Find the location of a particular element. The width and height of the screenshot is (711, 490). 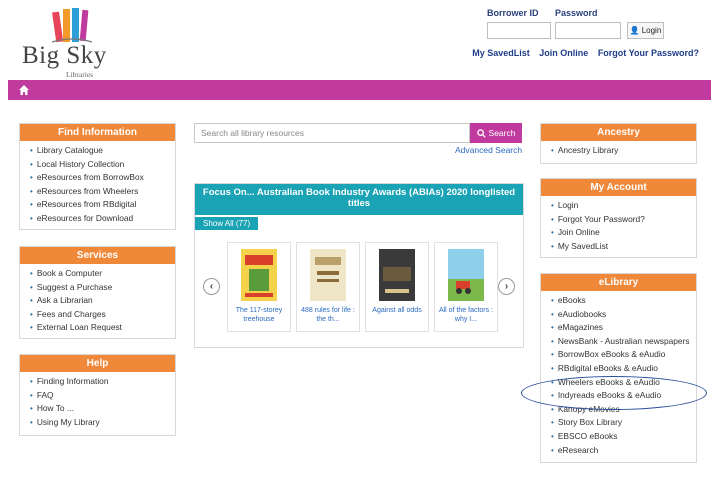

my-account-heading: My Account is located at coordinates (618, 187).